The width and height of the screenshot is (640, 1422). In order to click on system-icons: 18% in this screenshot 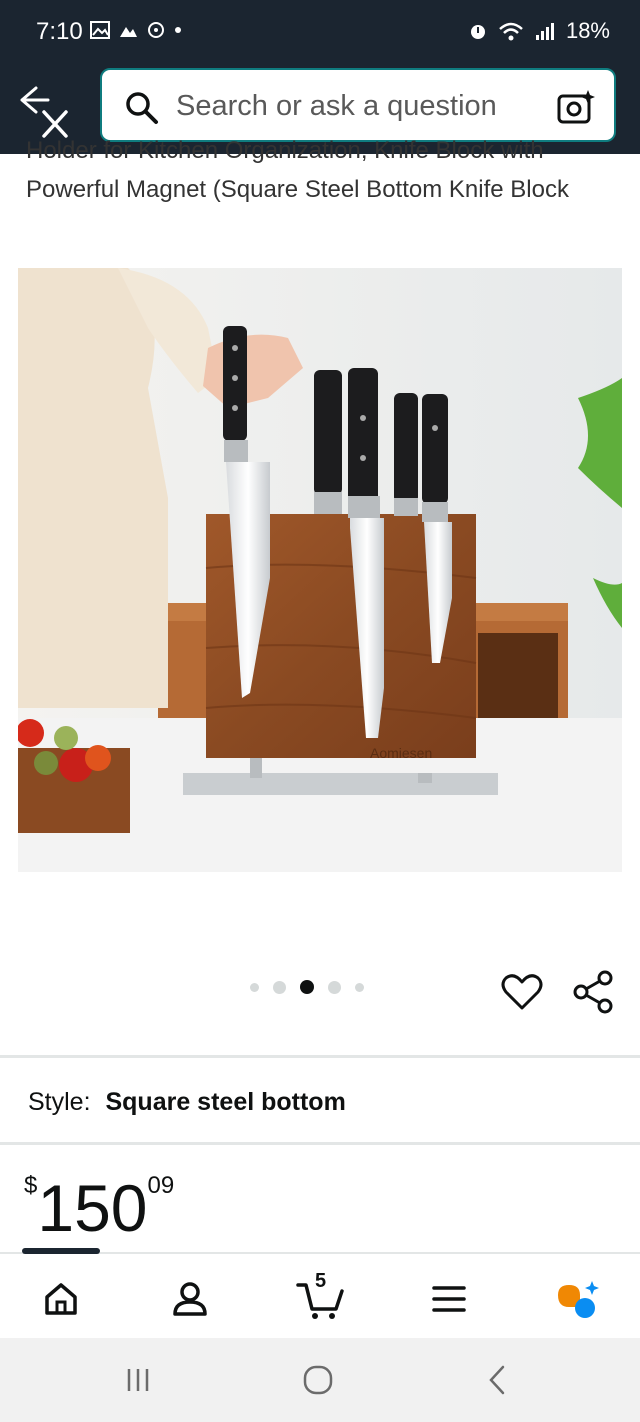, I will do `click(539, 31)`.